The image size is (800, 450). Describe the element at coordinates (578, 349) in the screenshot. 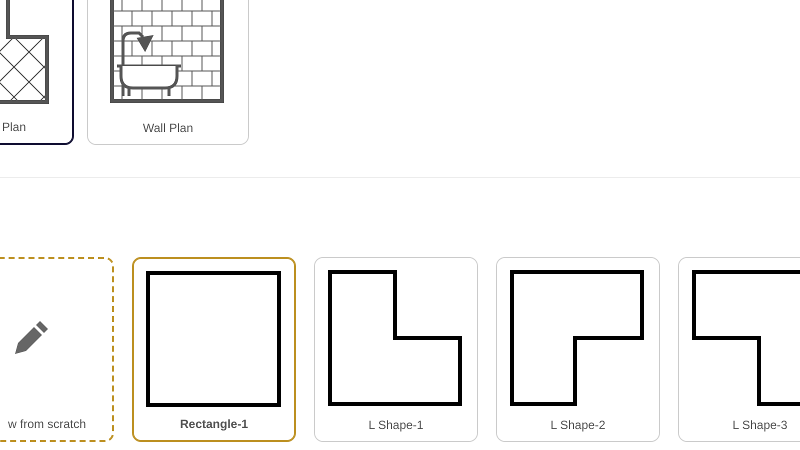

I see `room-shape-card: L Shape-2` at that location.